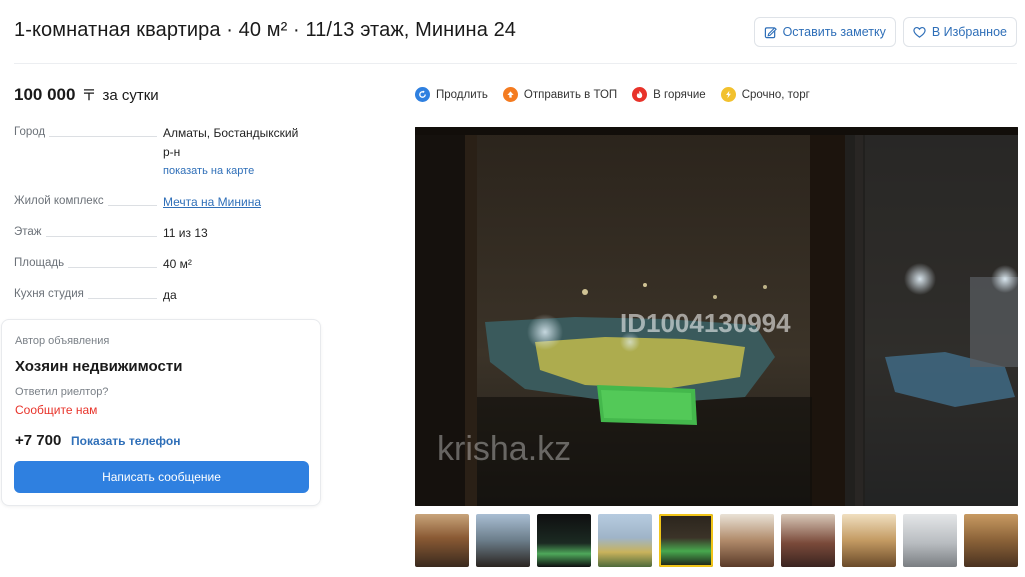  What do you see at coordinates (130, 95) in the screenshot?
I see `price-period: за сутки` at bounding box center [130, 95].